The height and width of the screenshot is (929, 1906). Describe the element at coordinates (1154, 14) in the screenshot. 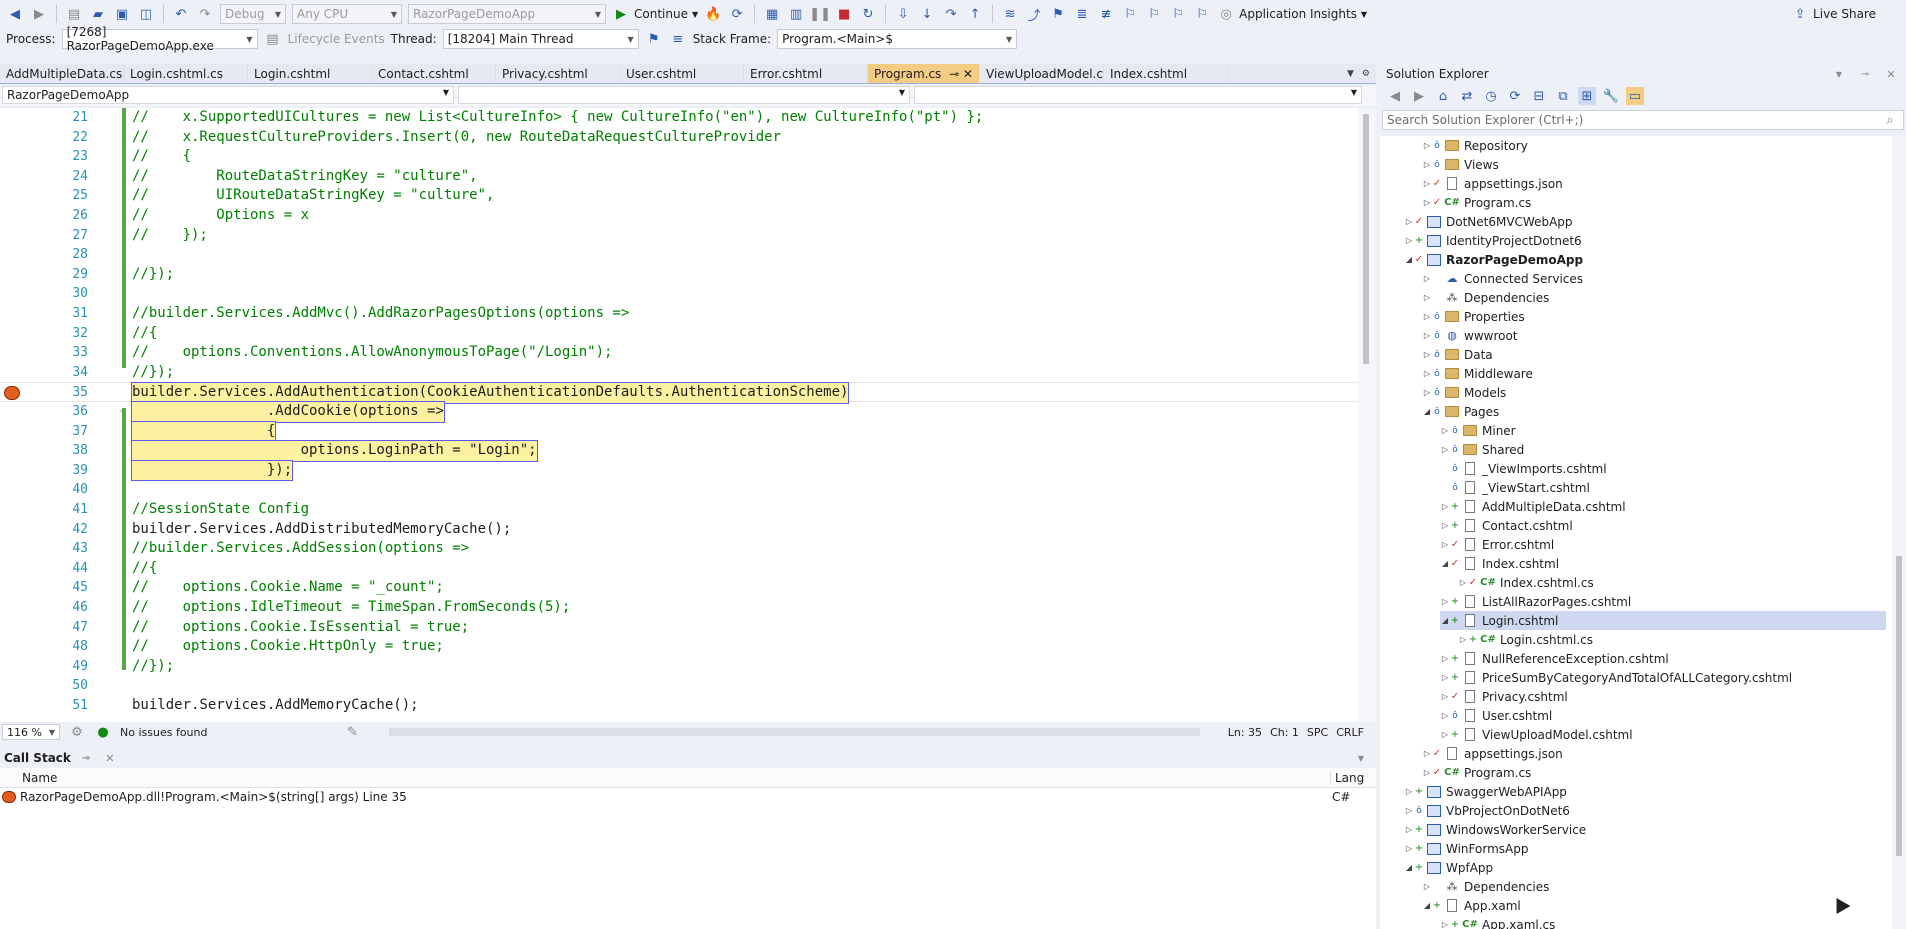

I see `prev-bookmark-icon: ⚐` at that location.